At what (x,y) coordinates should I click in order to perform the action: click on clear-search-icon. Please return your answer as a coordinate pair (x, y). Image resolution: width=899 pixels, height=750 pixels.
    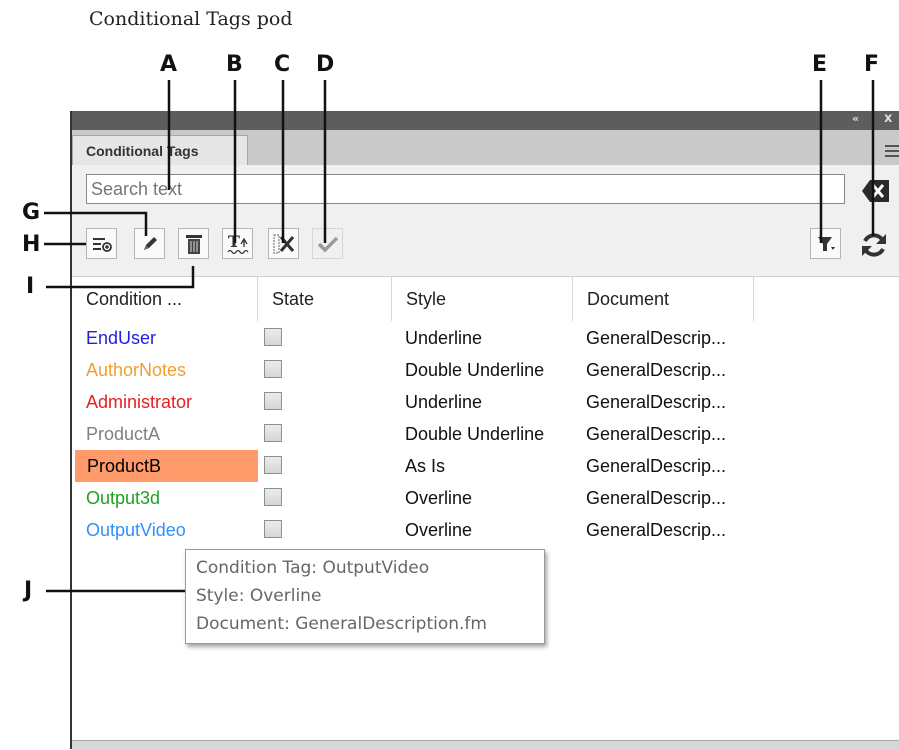
    Looking at the image, I should click on (875, 191).